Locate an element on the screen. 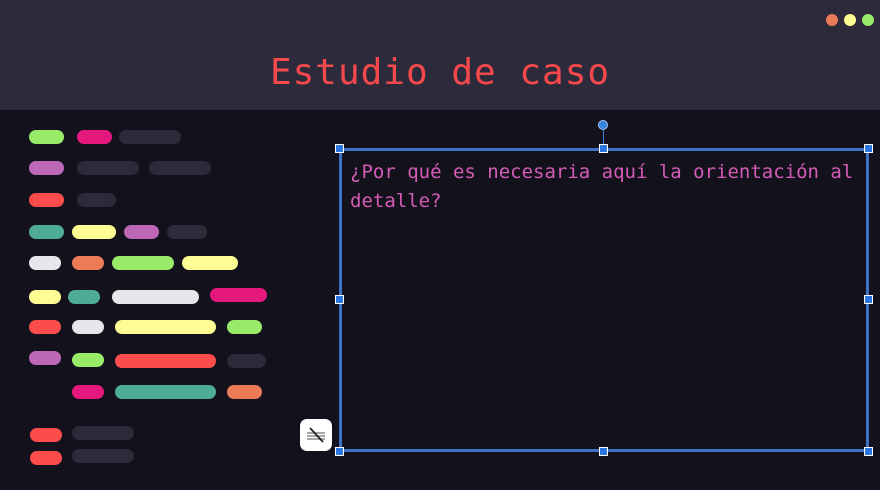 The image size is (880, 490). resize-handle-e is located at coordinates (868, 299).